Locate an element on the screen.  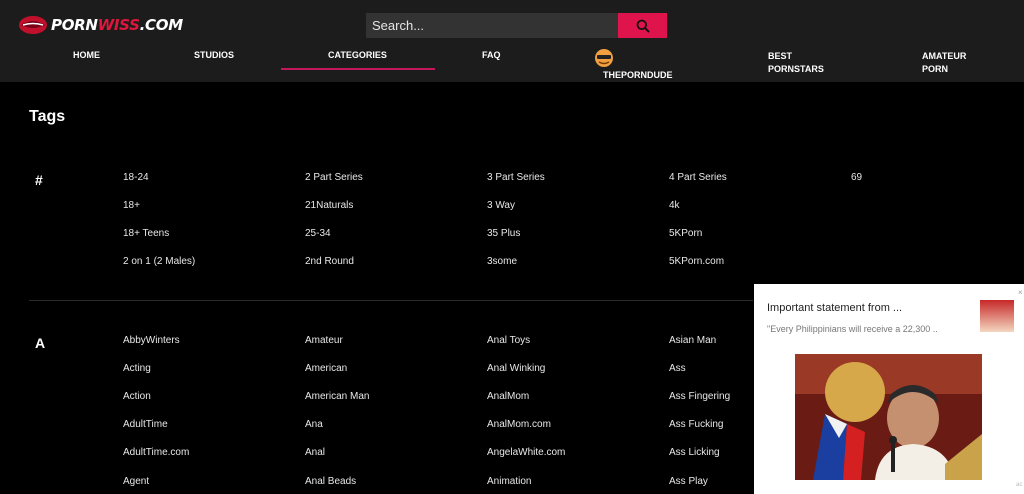
ad-close-button: × is located at coordinates (1020, 292).